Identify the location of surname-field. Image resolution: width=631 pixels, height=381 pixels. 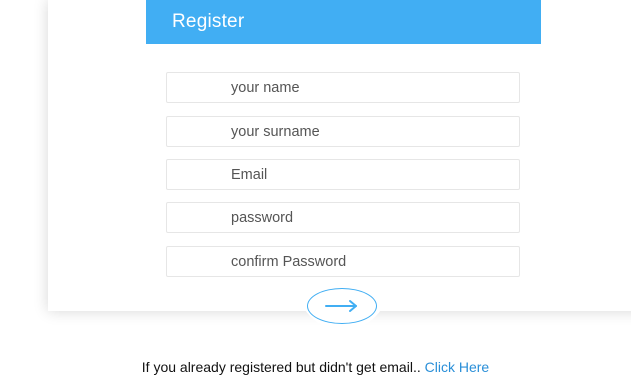
(343, 131).